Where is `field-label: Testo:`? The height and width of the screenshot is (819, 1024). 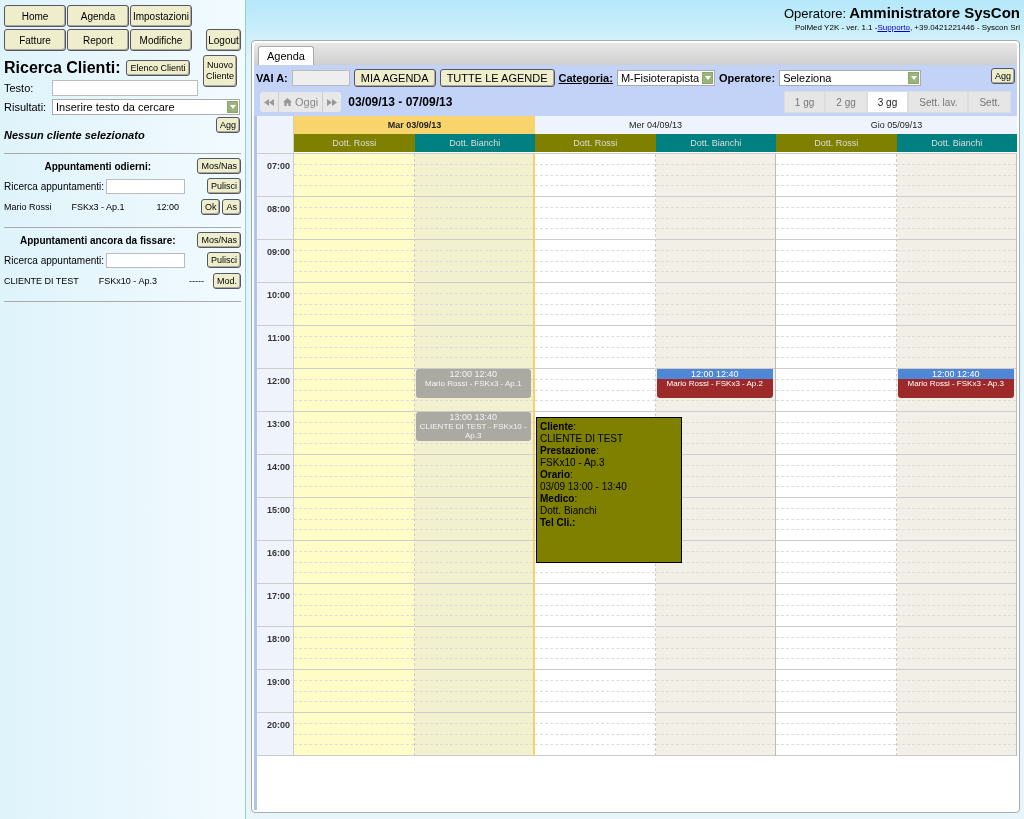
field-label: Testo: is located at coordinates (19, 88).